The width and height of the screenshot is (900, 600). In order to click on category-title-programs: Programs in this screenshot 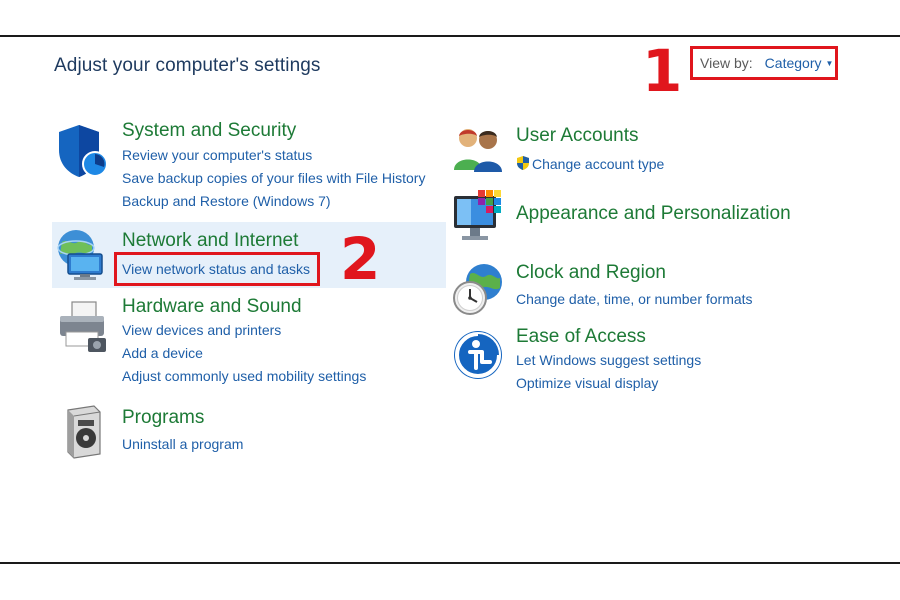, I will do `click(163, 418)`.